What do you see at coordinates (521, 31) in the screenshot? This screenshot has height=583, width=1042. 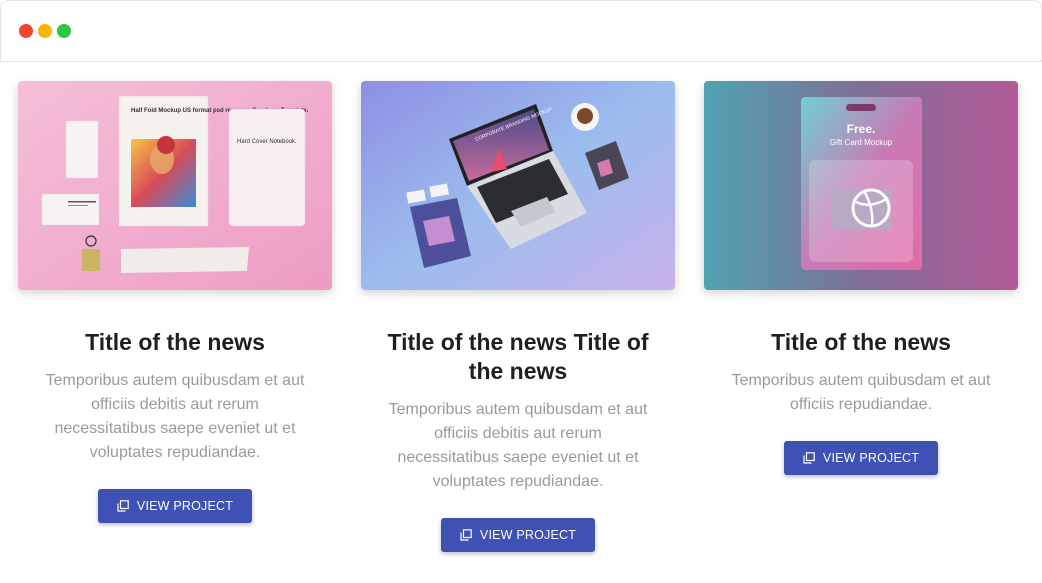 I see `window-titlebar` at bounding box center [521, 31].